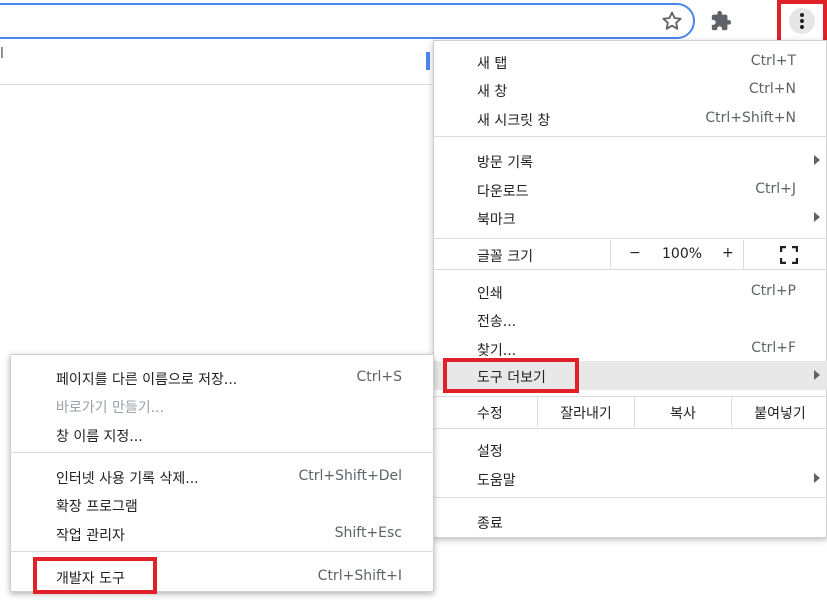 The width and height of the screenshot is (827, 603). I want to click on menu-item-shortcut: Ctrl+N, so click(772, 89).